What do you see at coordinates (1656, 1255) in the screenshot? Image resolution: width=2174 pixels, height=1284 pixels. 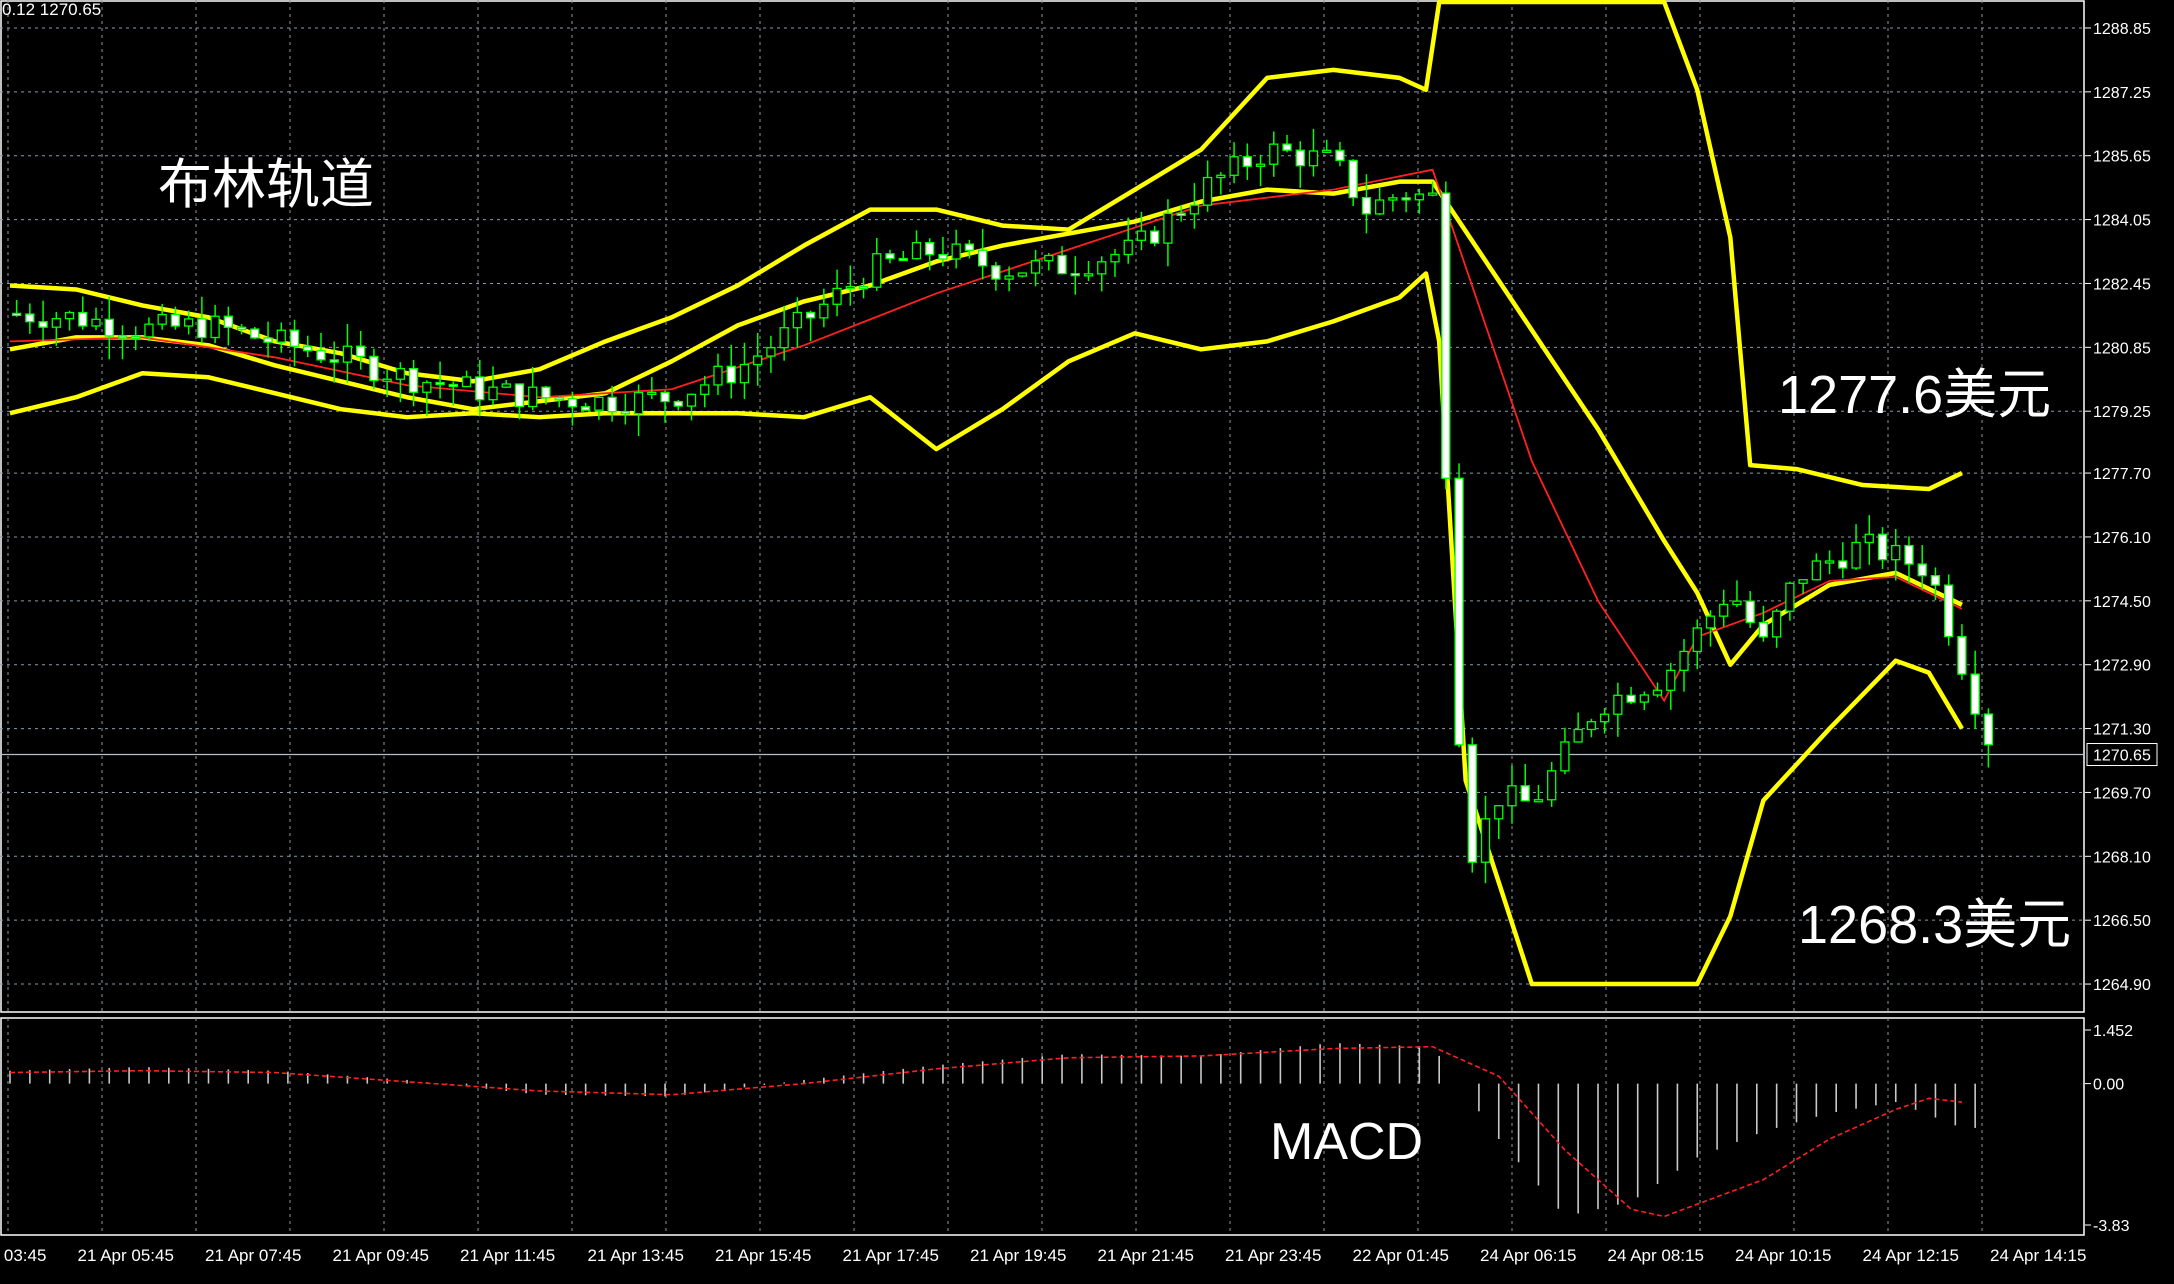 I see `x-tick-label: 24 Apr 08:15` at bounding box center [1656, 1255].